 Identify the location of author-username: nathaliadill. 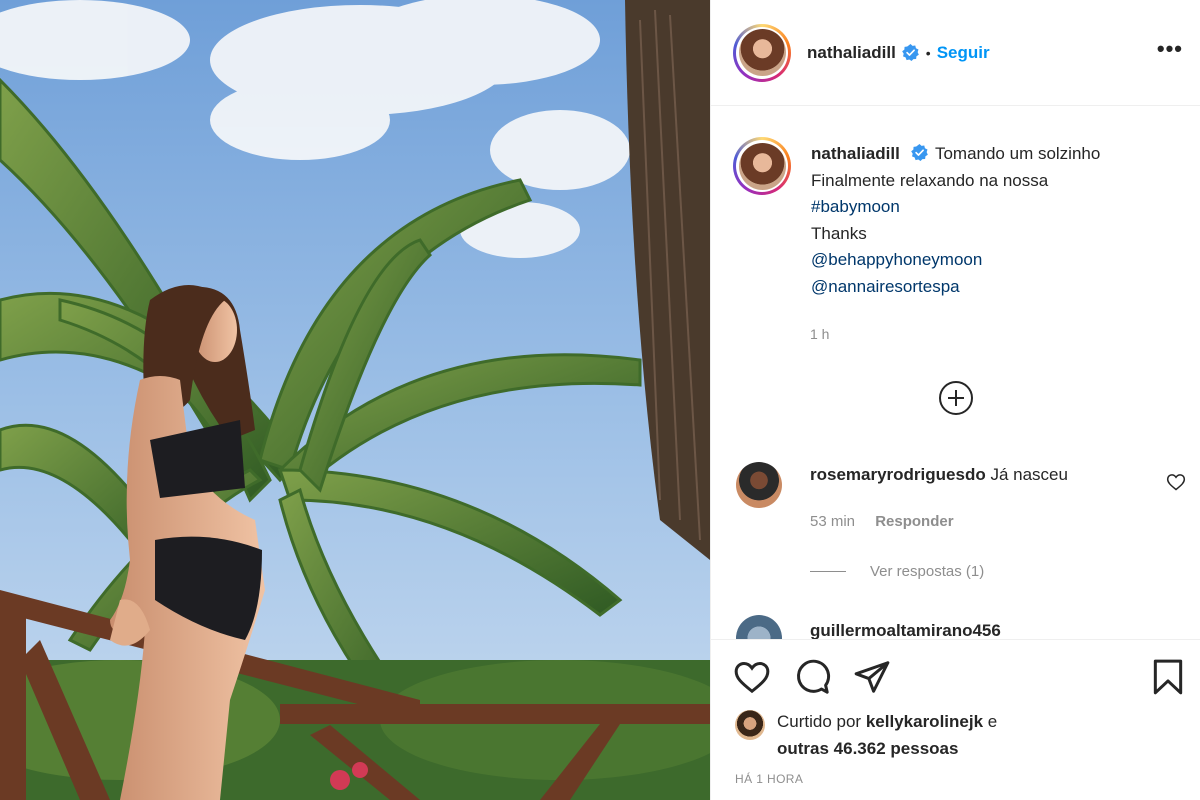
(851, 53).